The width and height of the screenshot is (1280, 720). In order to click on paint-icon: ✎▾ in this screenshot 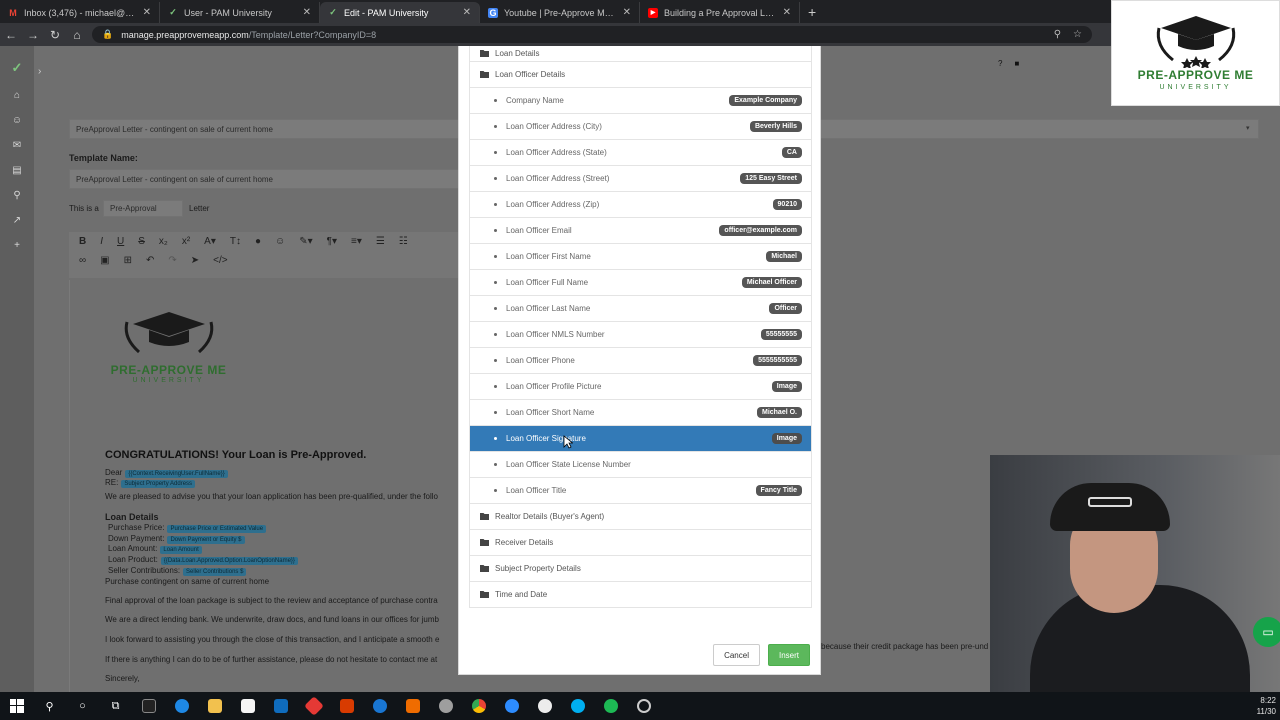, I will do `click(305, 241)`.